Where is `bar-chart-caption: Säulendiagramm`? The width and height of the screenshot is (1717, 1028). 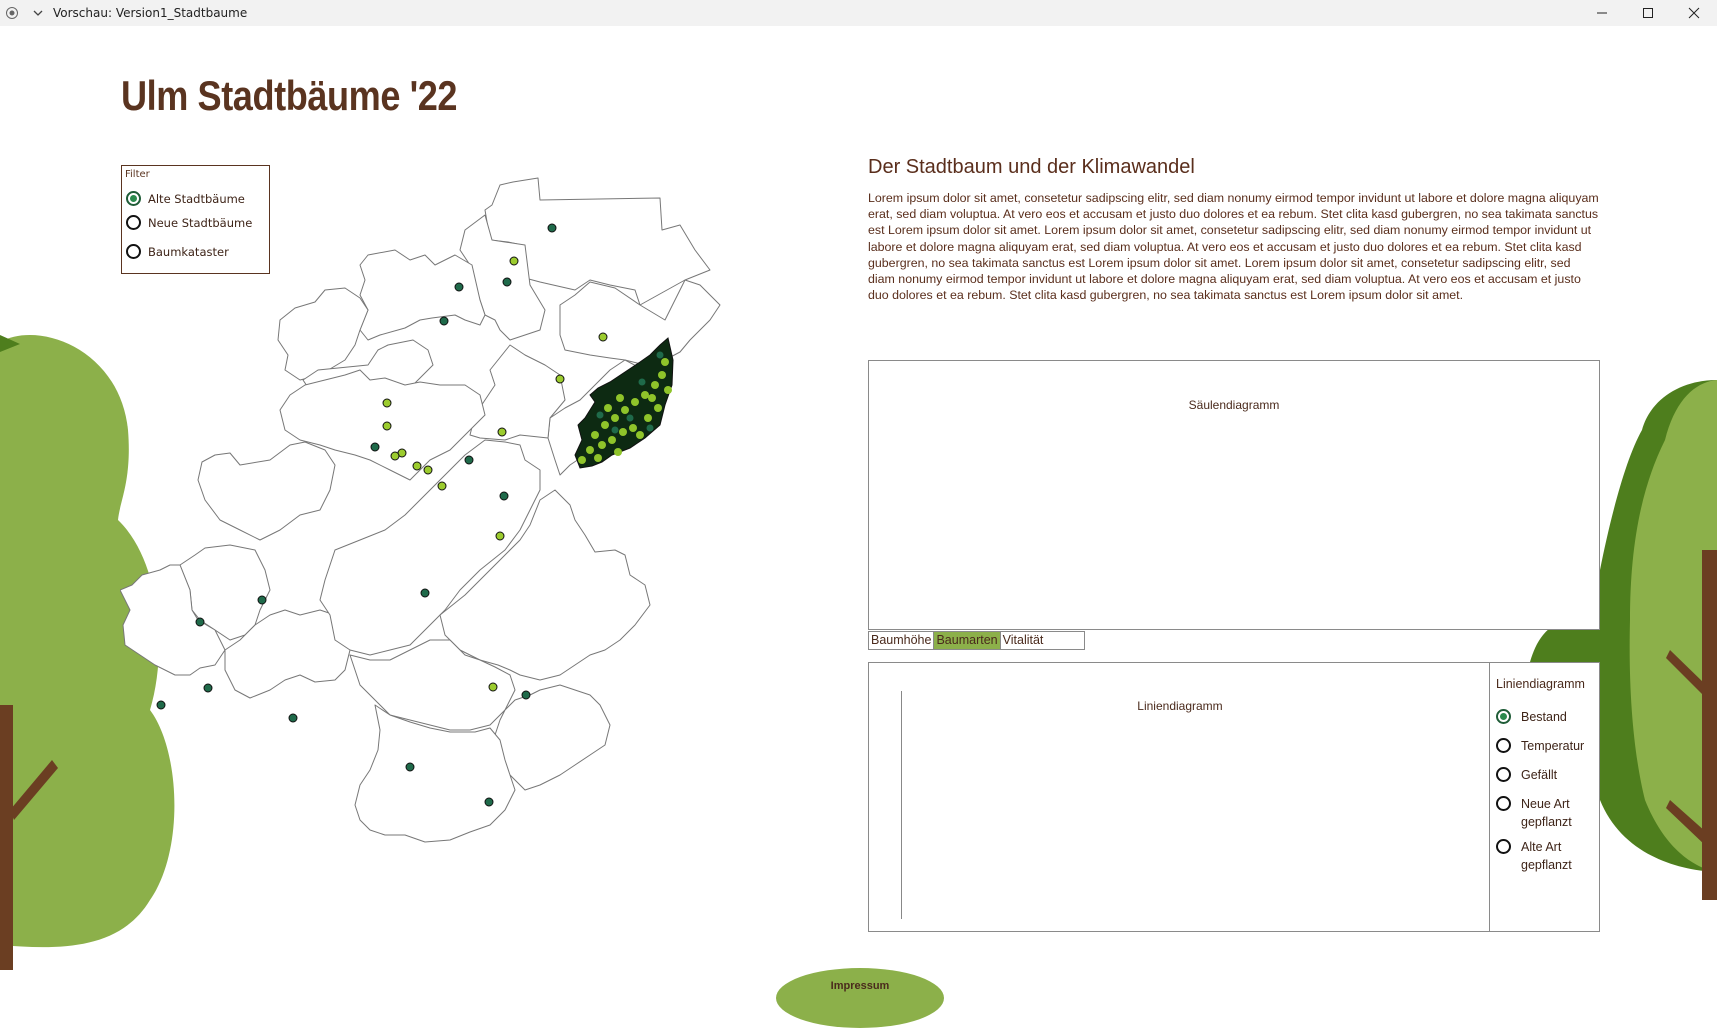 bar-chart-caption: Säulendiagramm is located at coordinates (1234, 405).